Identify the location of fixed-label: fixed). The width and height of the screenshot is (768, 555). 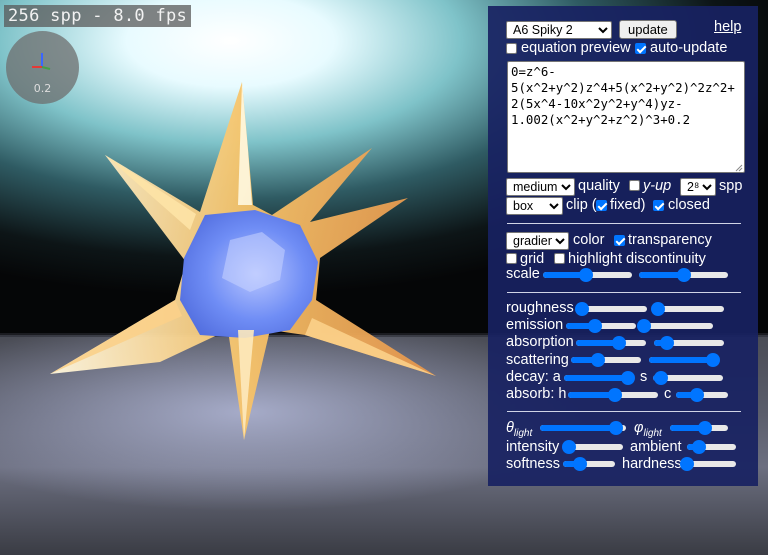
(628, 205).